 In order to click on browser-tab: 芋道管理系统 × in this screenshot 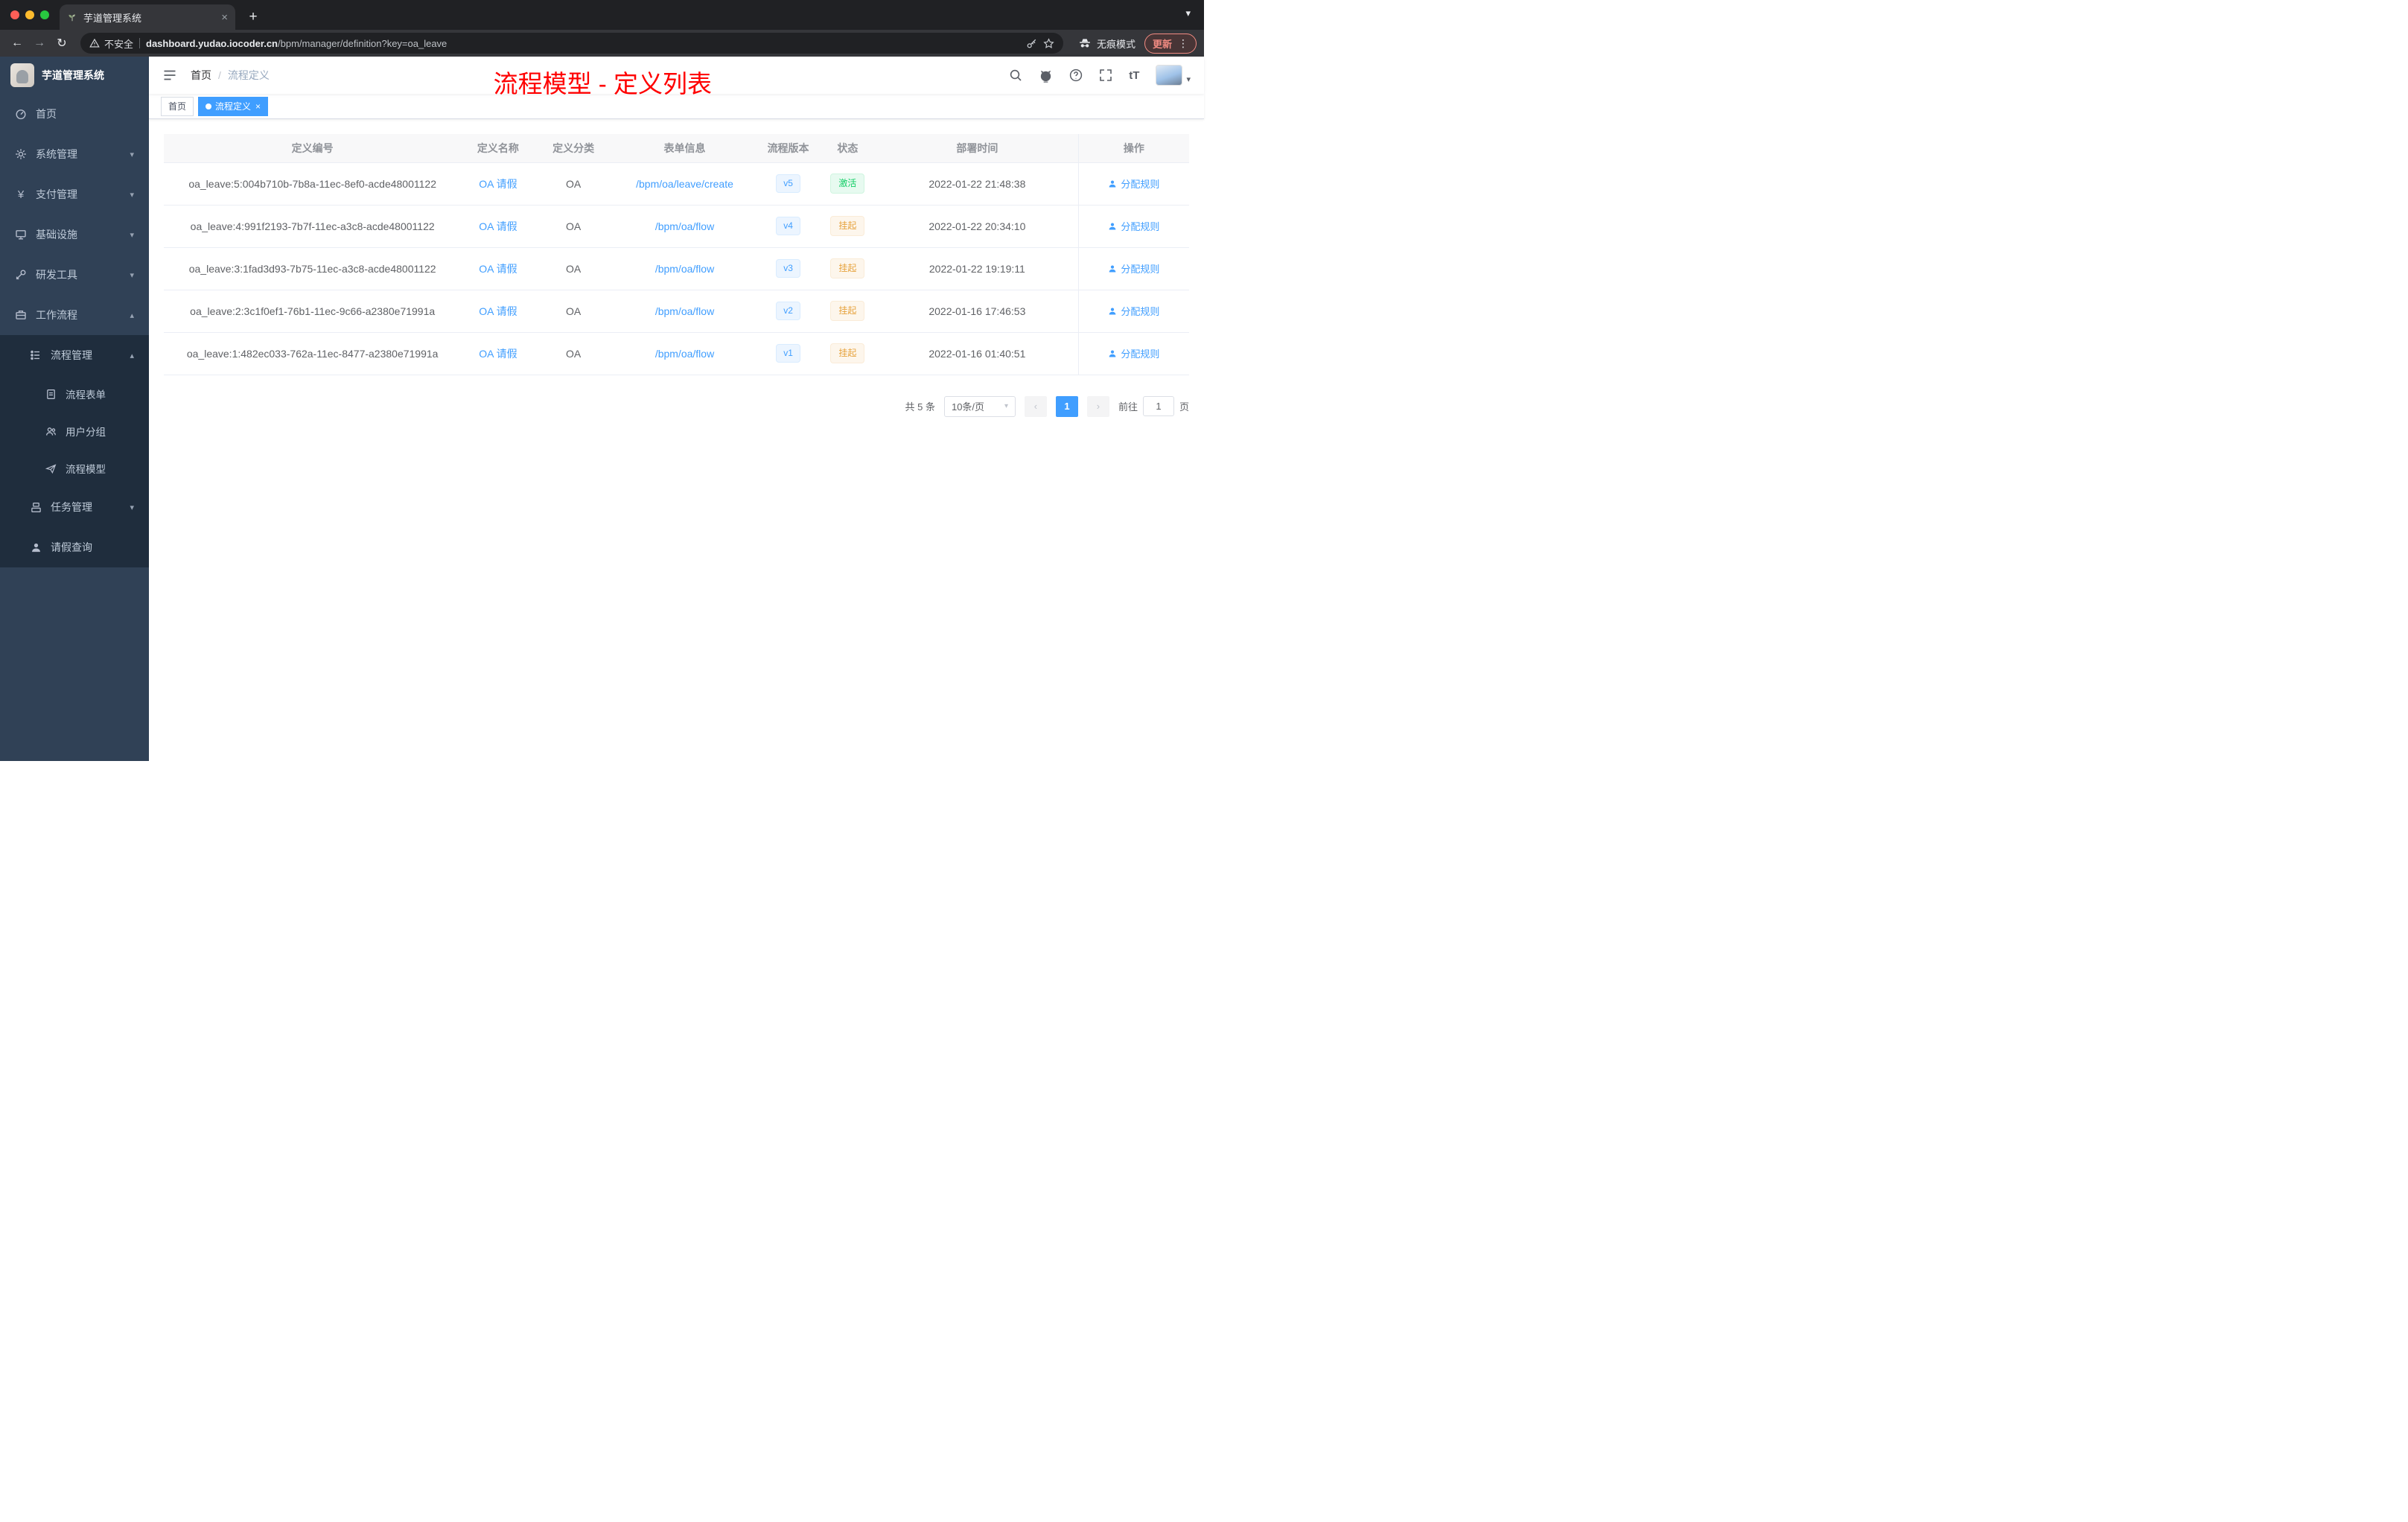, I will do `click(147, 17)`.